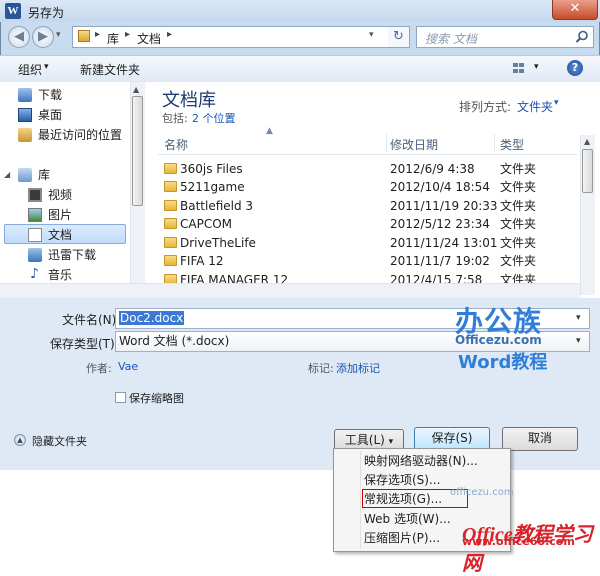  Describe the element at coordinates (414, 144) in the screenshot. I see `column-header-date: 修改日期` at that location.